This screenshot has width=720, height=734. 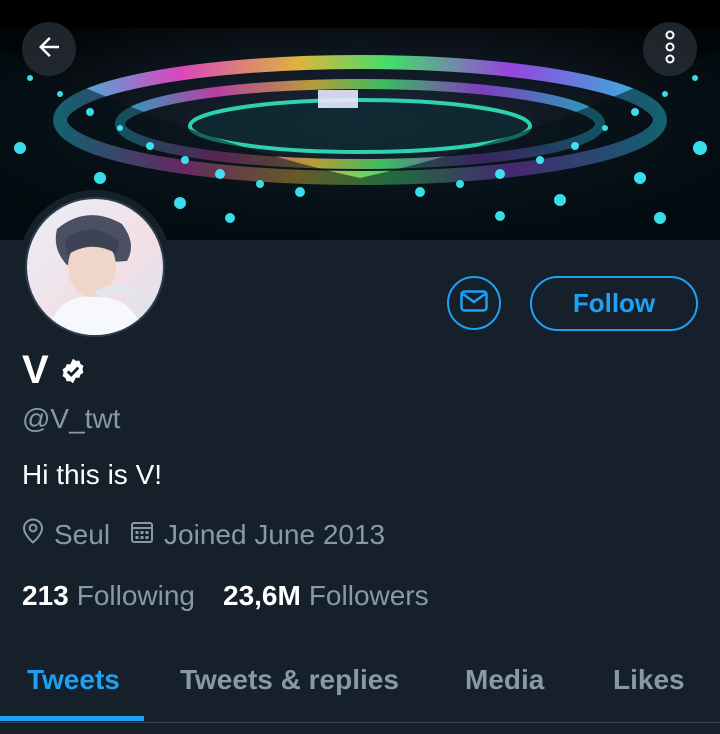 What do you see at coordinates (147, 535) in the screenshot?
I see `calendar-icon` at bounding box center [147, 535].